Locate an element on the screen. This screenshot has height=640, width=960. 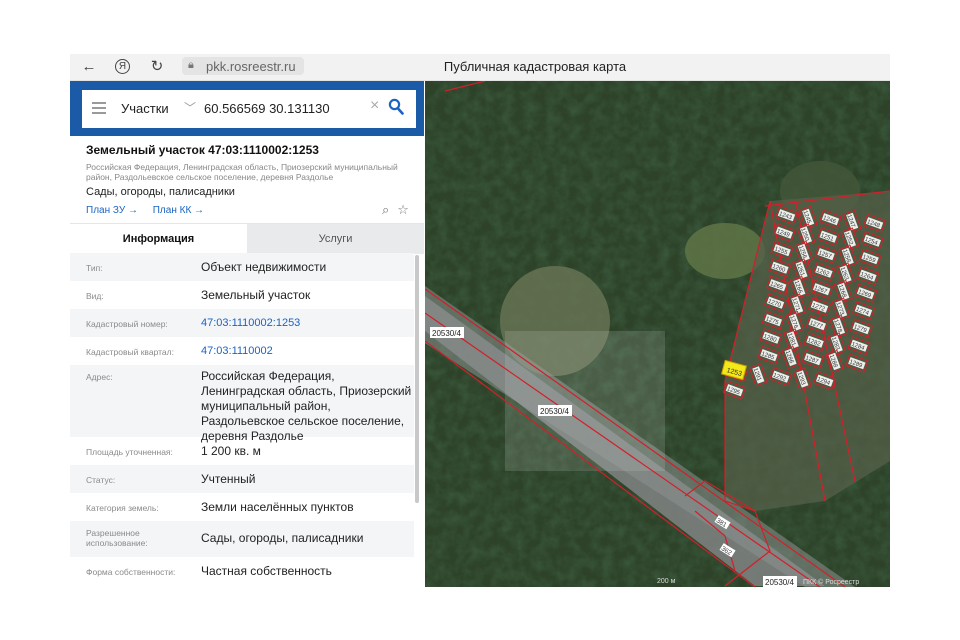
tab-bar: Информация Услуги is located at coordinates (247, 238).